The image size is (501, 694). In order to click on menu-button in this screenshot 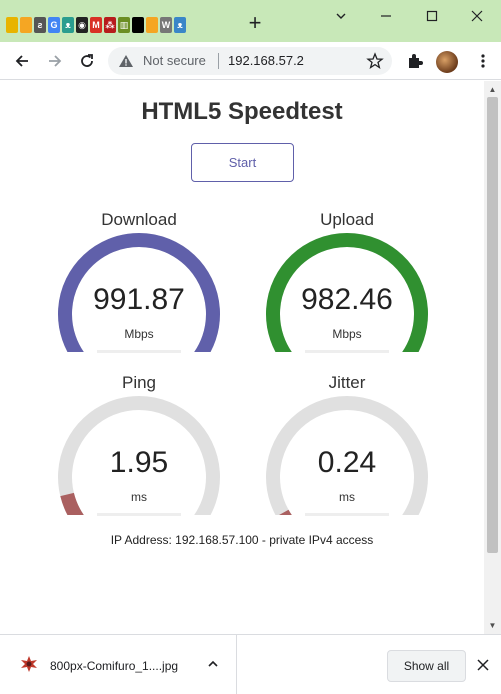, I will do `click(483, 61)`.